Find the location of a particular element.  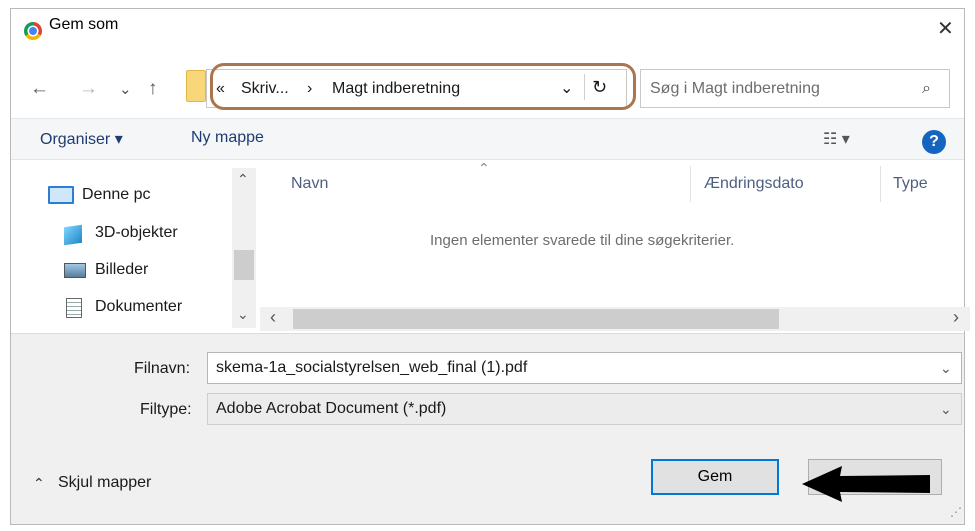

close-icon: ✕ is located at coordinates (945, 29).